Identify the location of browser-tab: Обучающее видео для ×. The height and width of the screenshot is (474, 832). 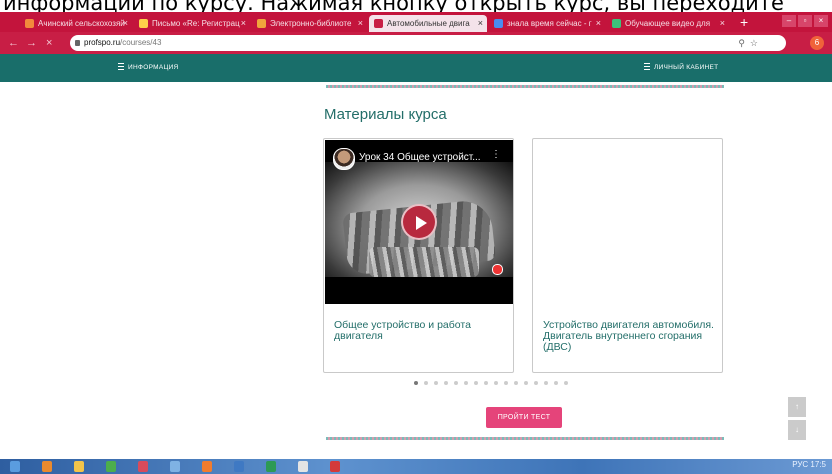
(668, 23).